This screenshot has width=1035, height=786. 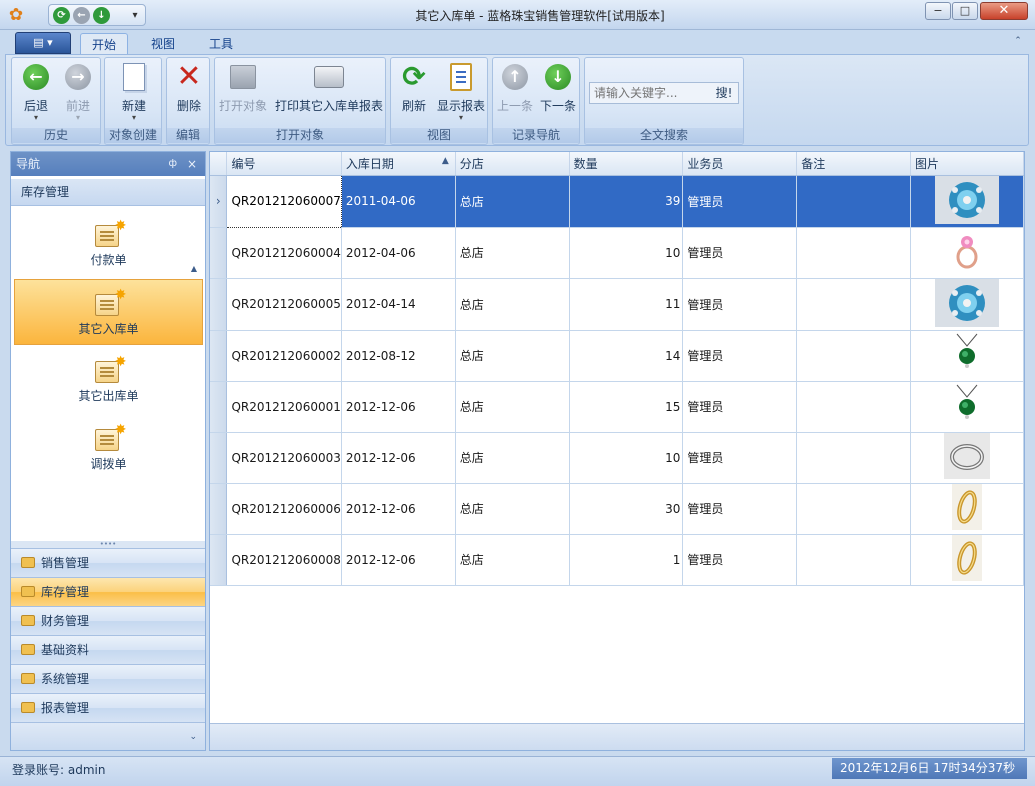 I want to click on row-indicator: ›, so click(x=219, y=201).